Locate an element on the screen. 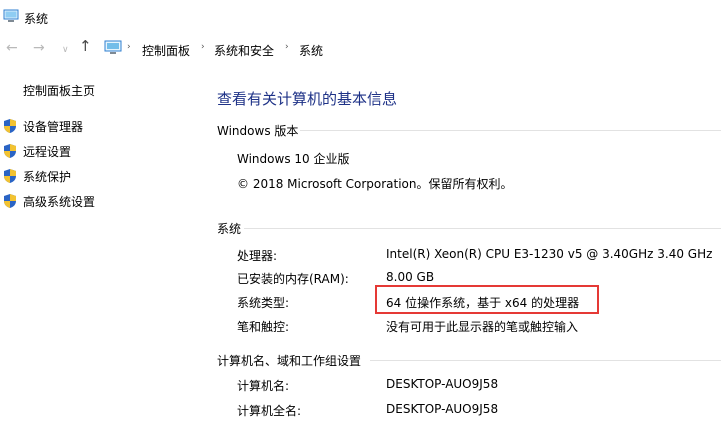 Image resolution: width=721 pixels, height=438 pixels. processor-label: 处理器: is located at coordinates (257, 256).